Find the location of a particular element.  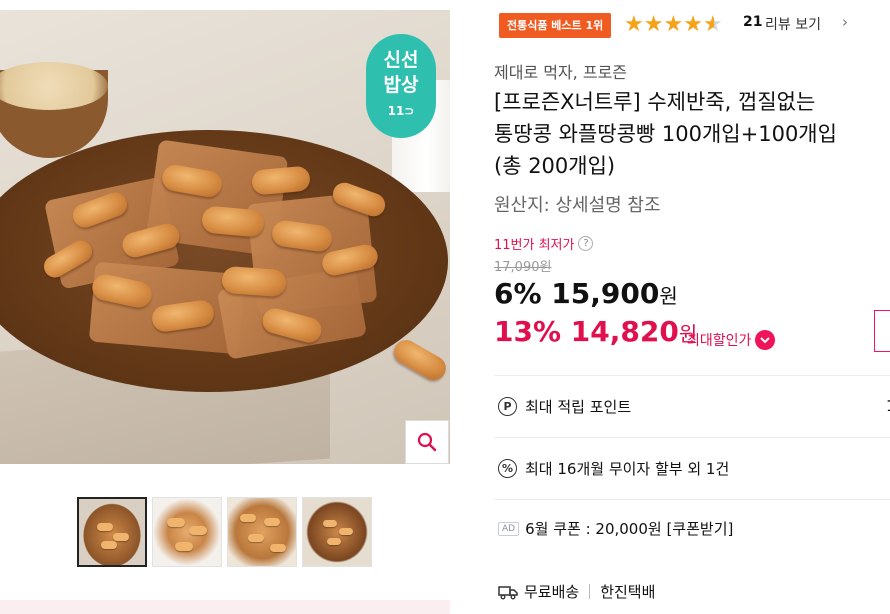

percent-icon: % is located at coordinates (507, 468).